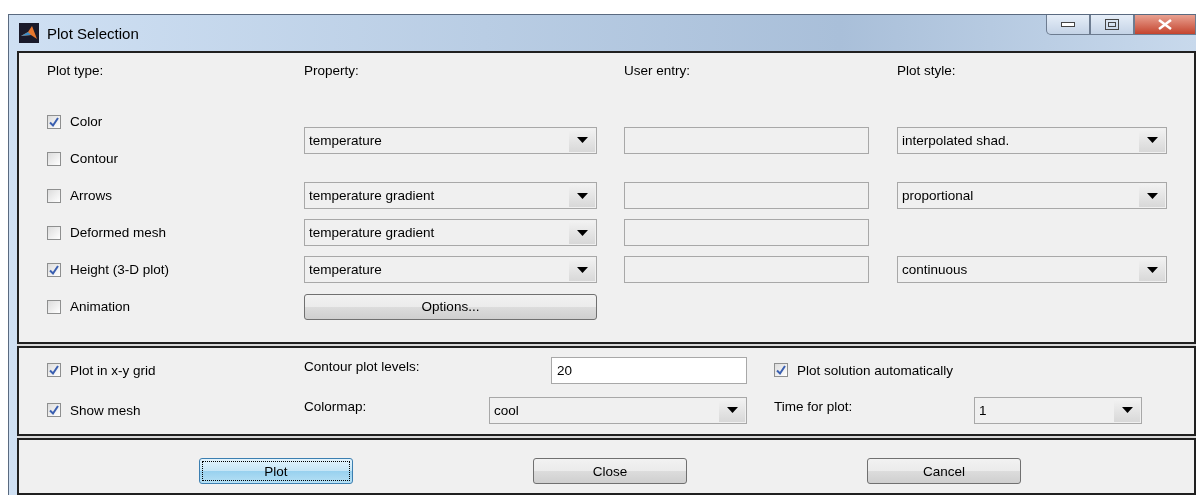 The height and width of the screenshot is (495, 1196). Describe the element at coordinates (113, 370) in the screenshot. I see `checkbox-label: Plot in x-y grid` at that location.